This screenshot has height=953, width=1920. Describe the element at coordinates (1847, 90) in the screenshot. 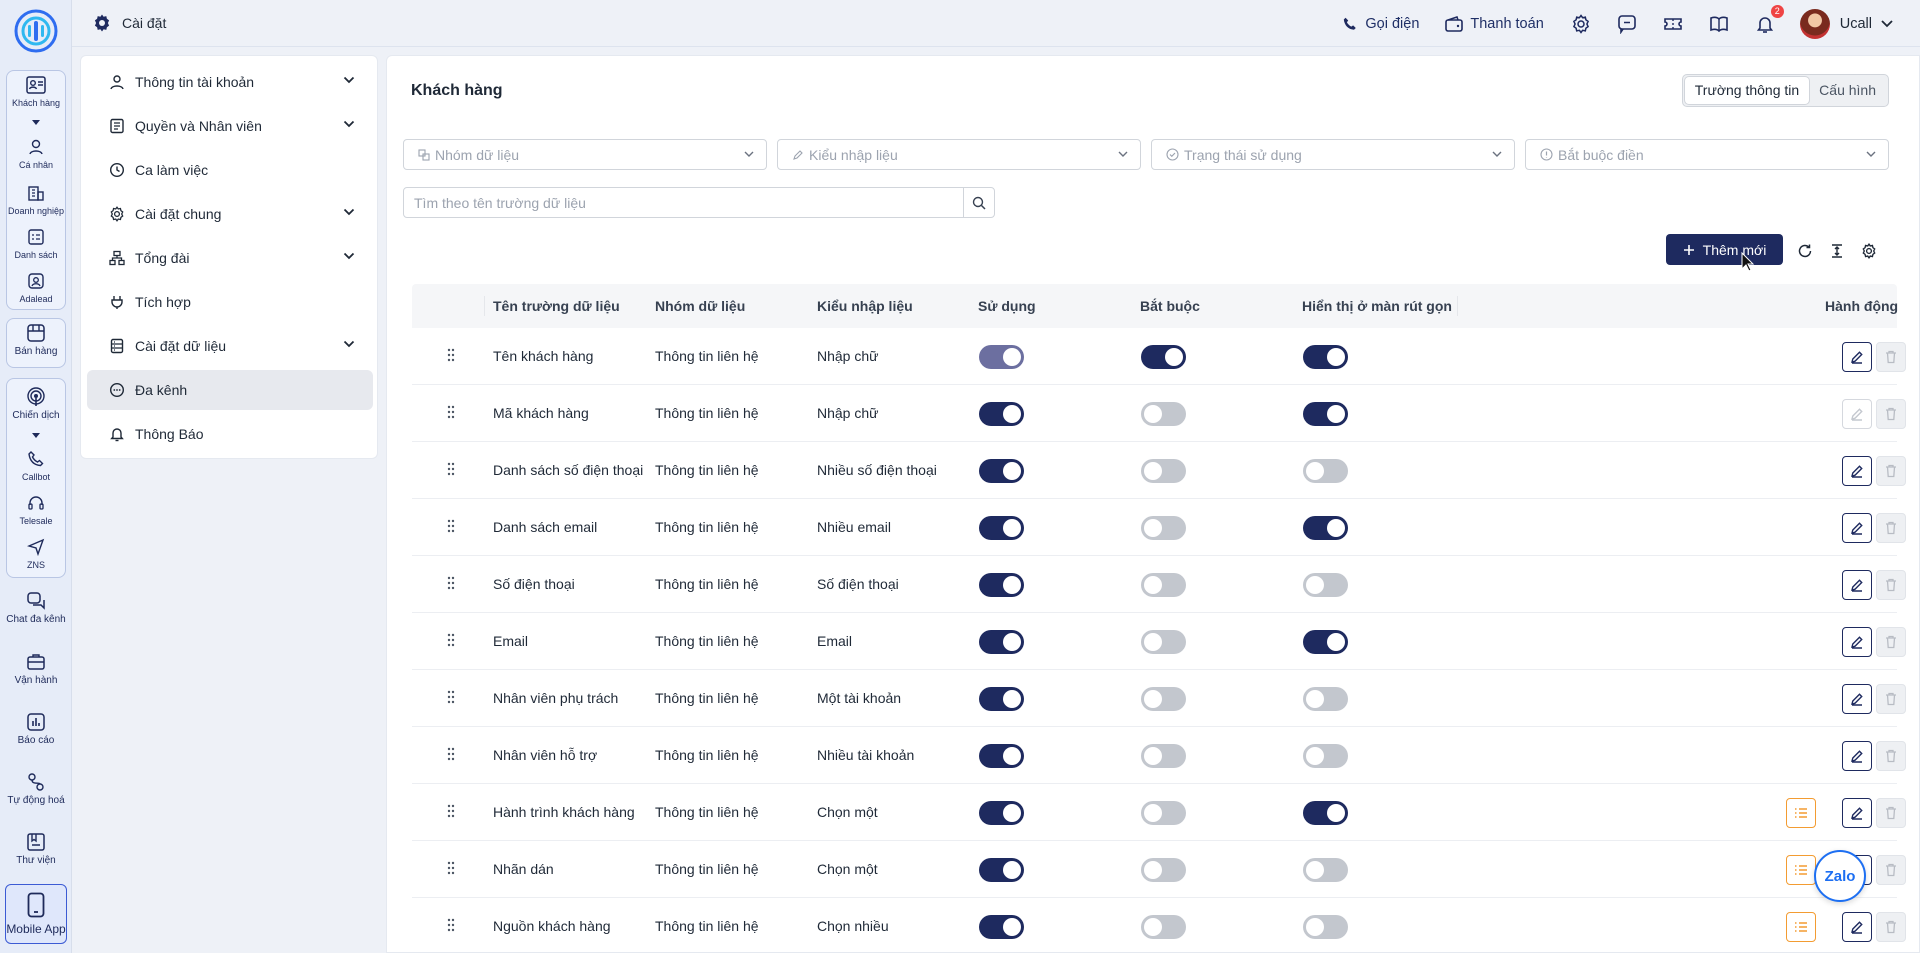

I see `tab-config: Cấu hình` at that location.